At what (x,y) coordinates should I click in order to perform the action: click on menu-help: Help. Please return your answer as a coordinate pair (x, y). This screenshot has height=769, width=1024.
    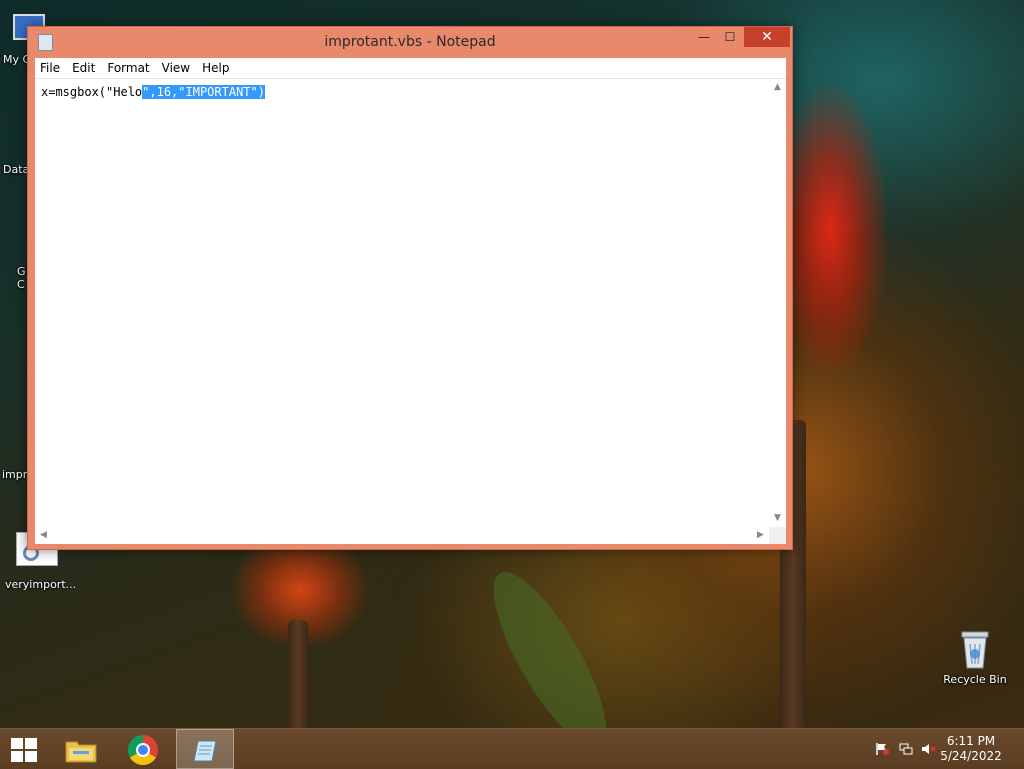
    Looking at the image, I should click on (215, 68).